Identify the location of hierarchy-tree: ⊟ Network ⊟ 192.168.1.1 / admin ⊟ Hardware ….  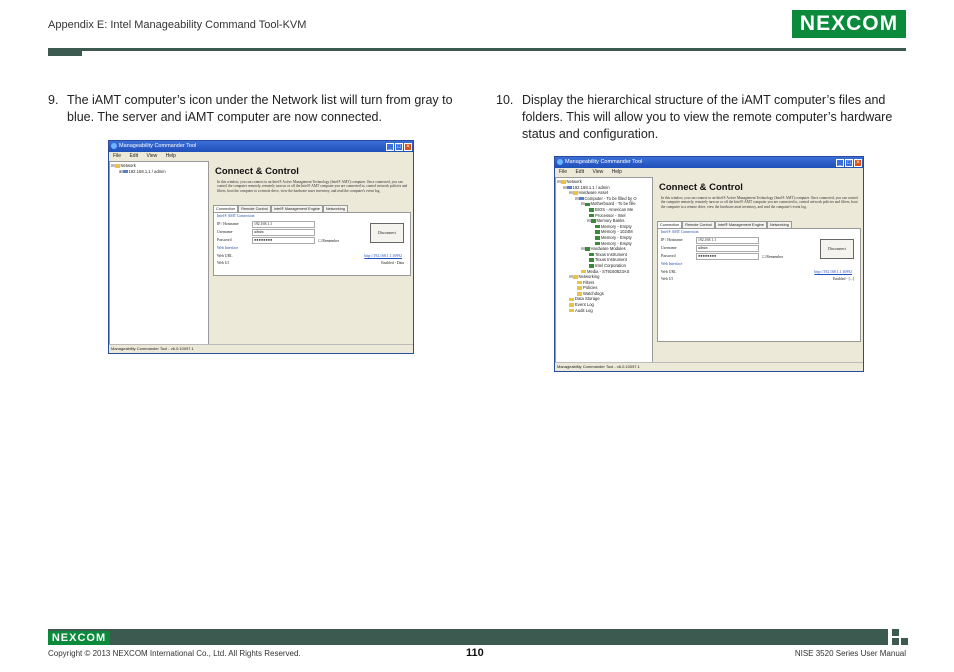
(604, 270).